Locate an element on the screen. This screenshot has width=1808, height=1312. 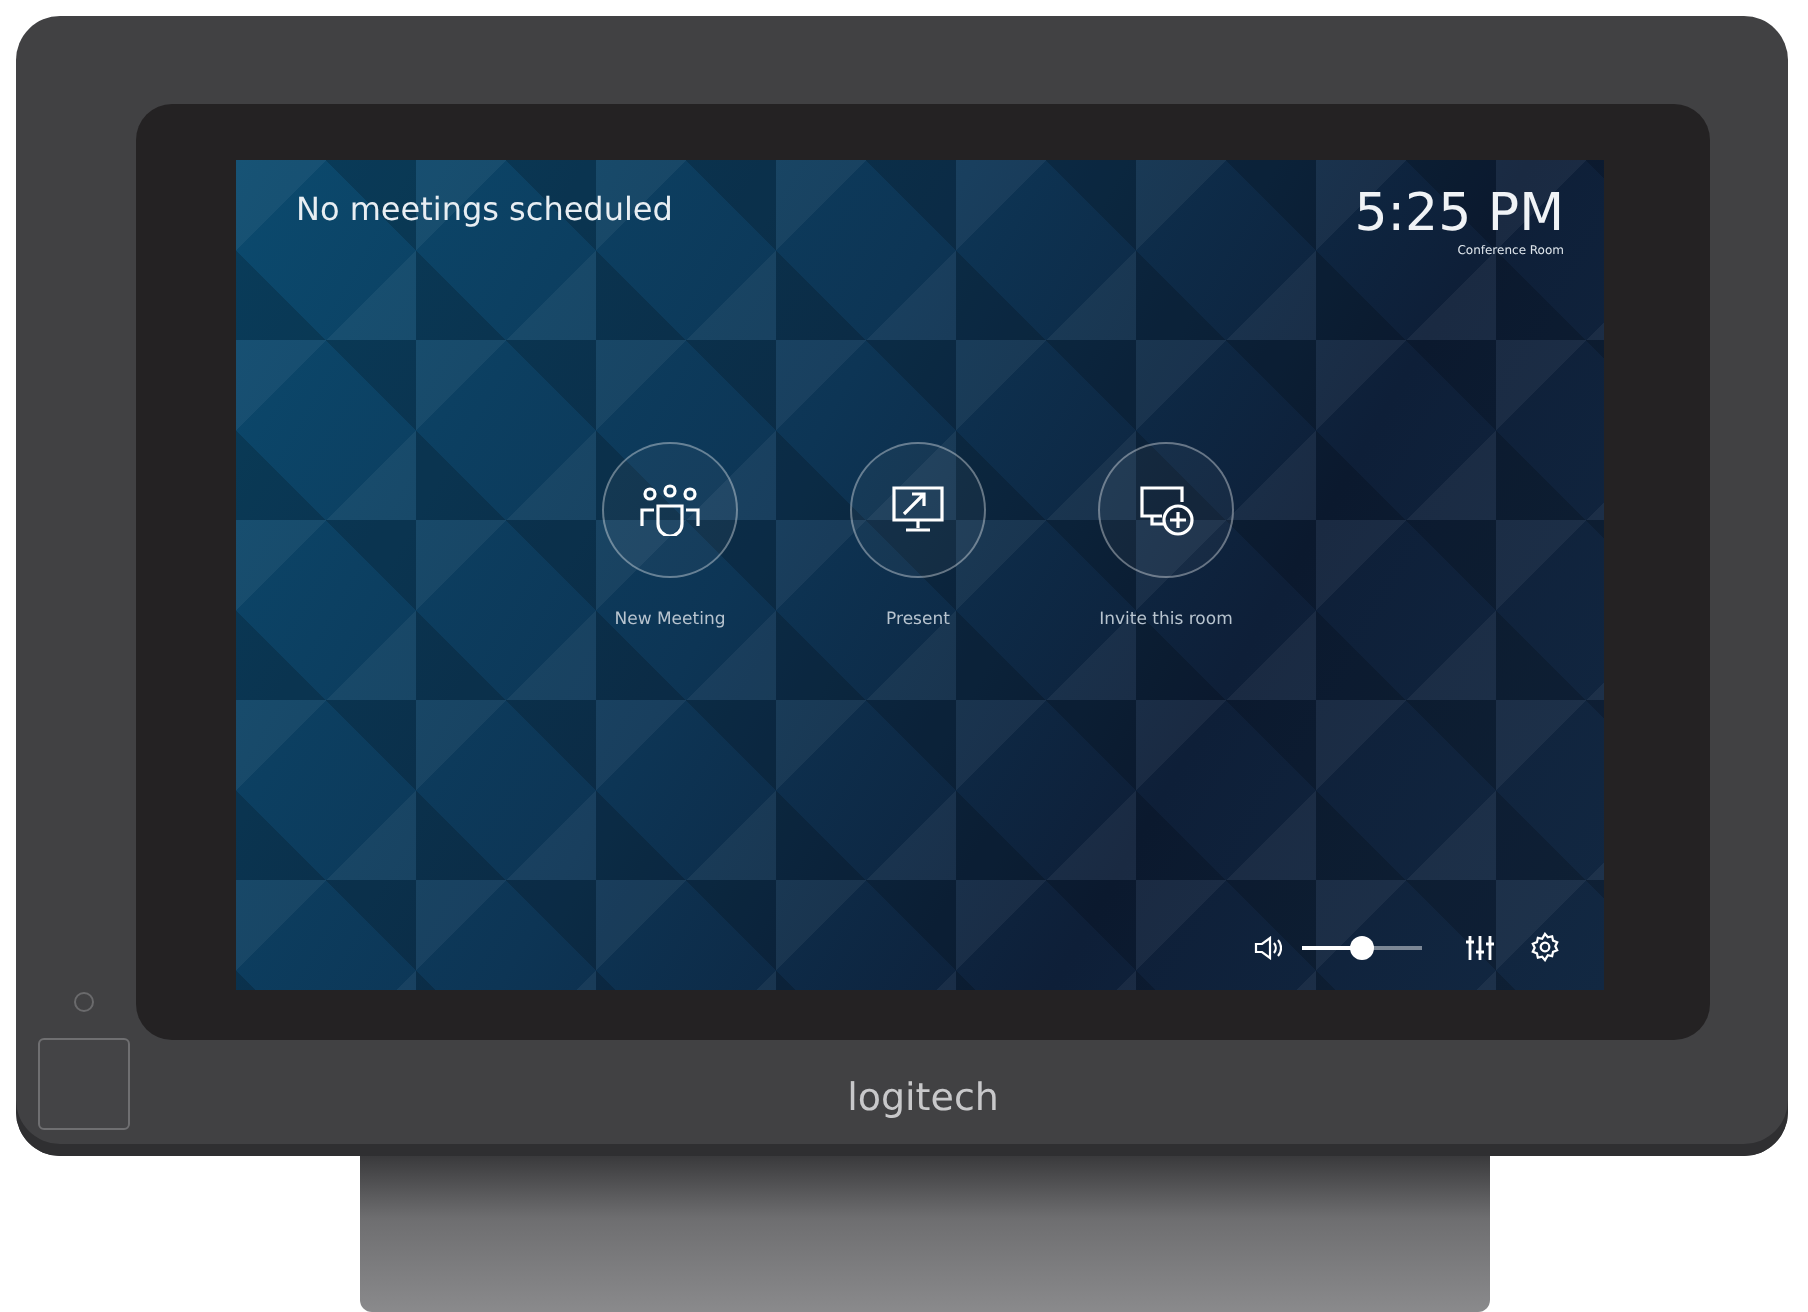
settings-icon is located at coordinates (1545, 947).